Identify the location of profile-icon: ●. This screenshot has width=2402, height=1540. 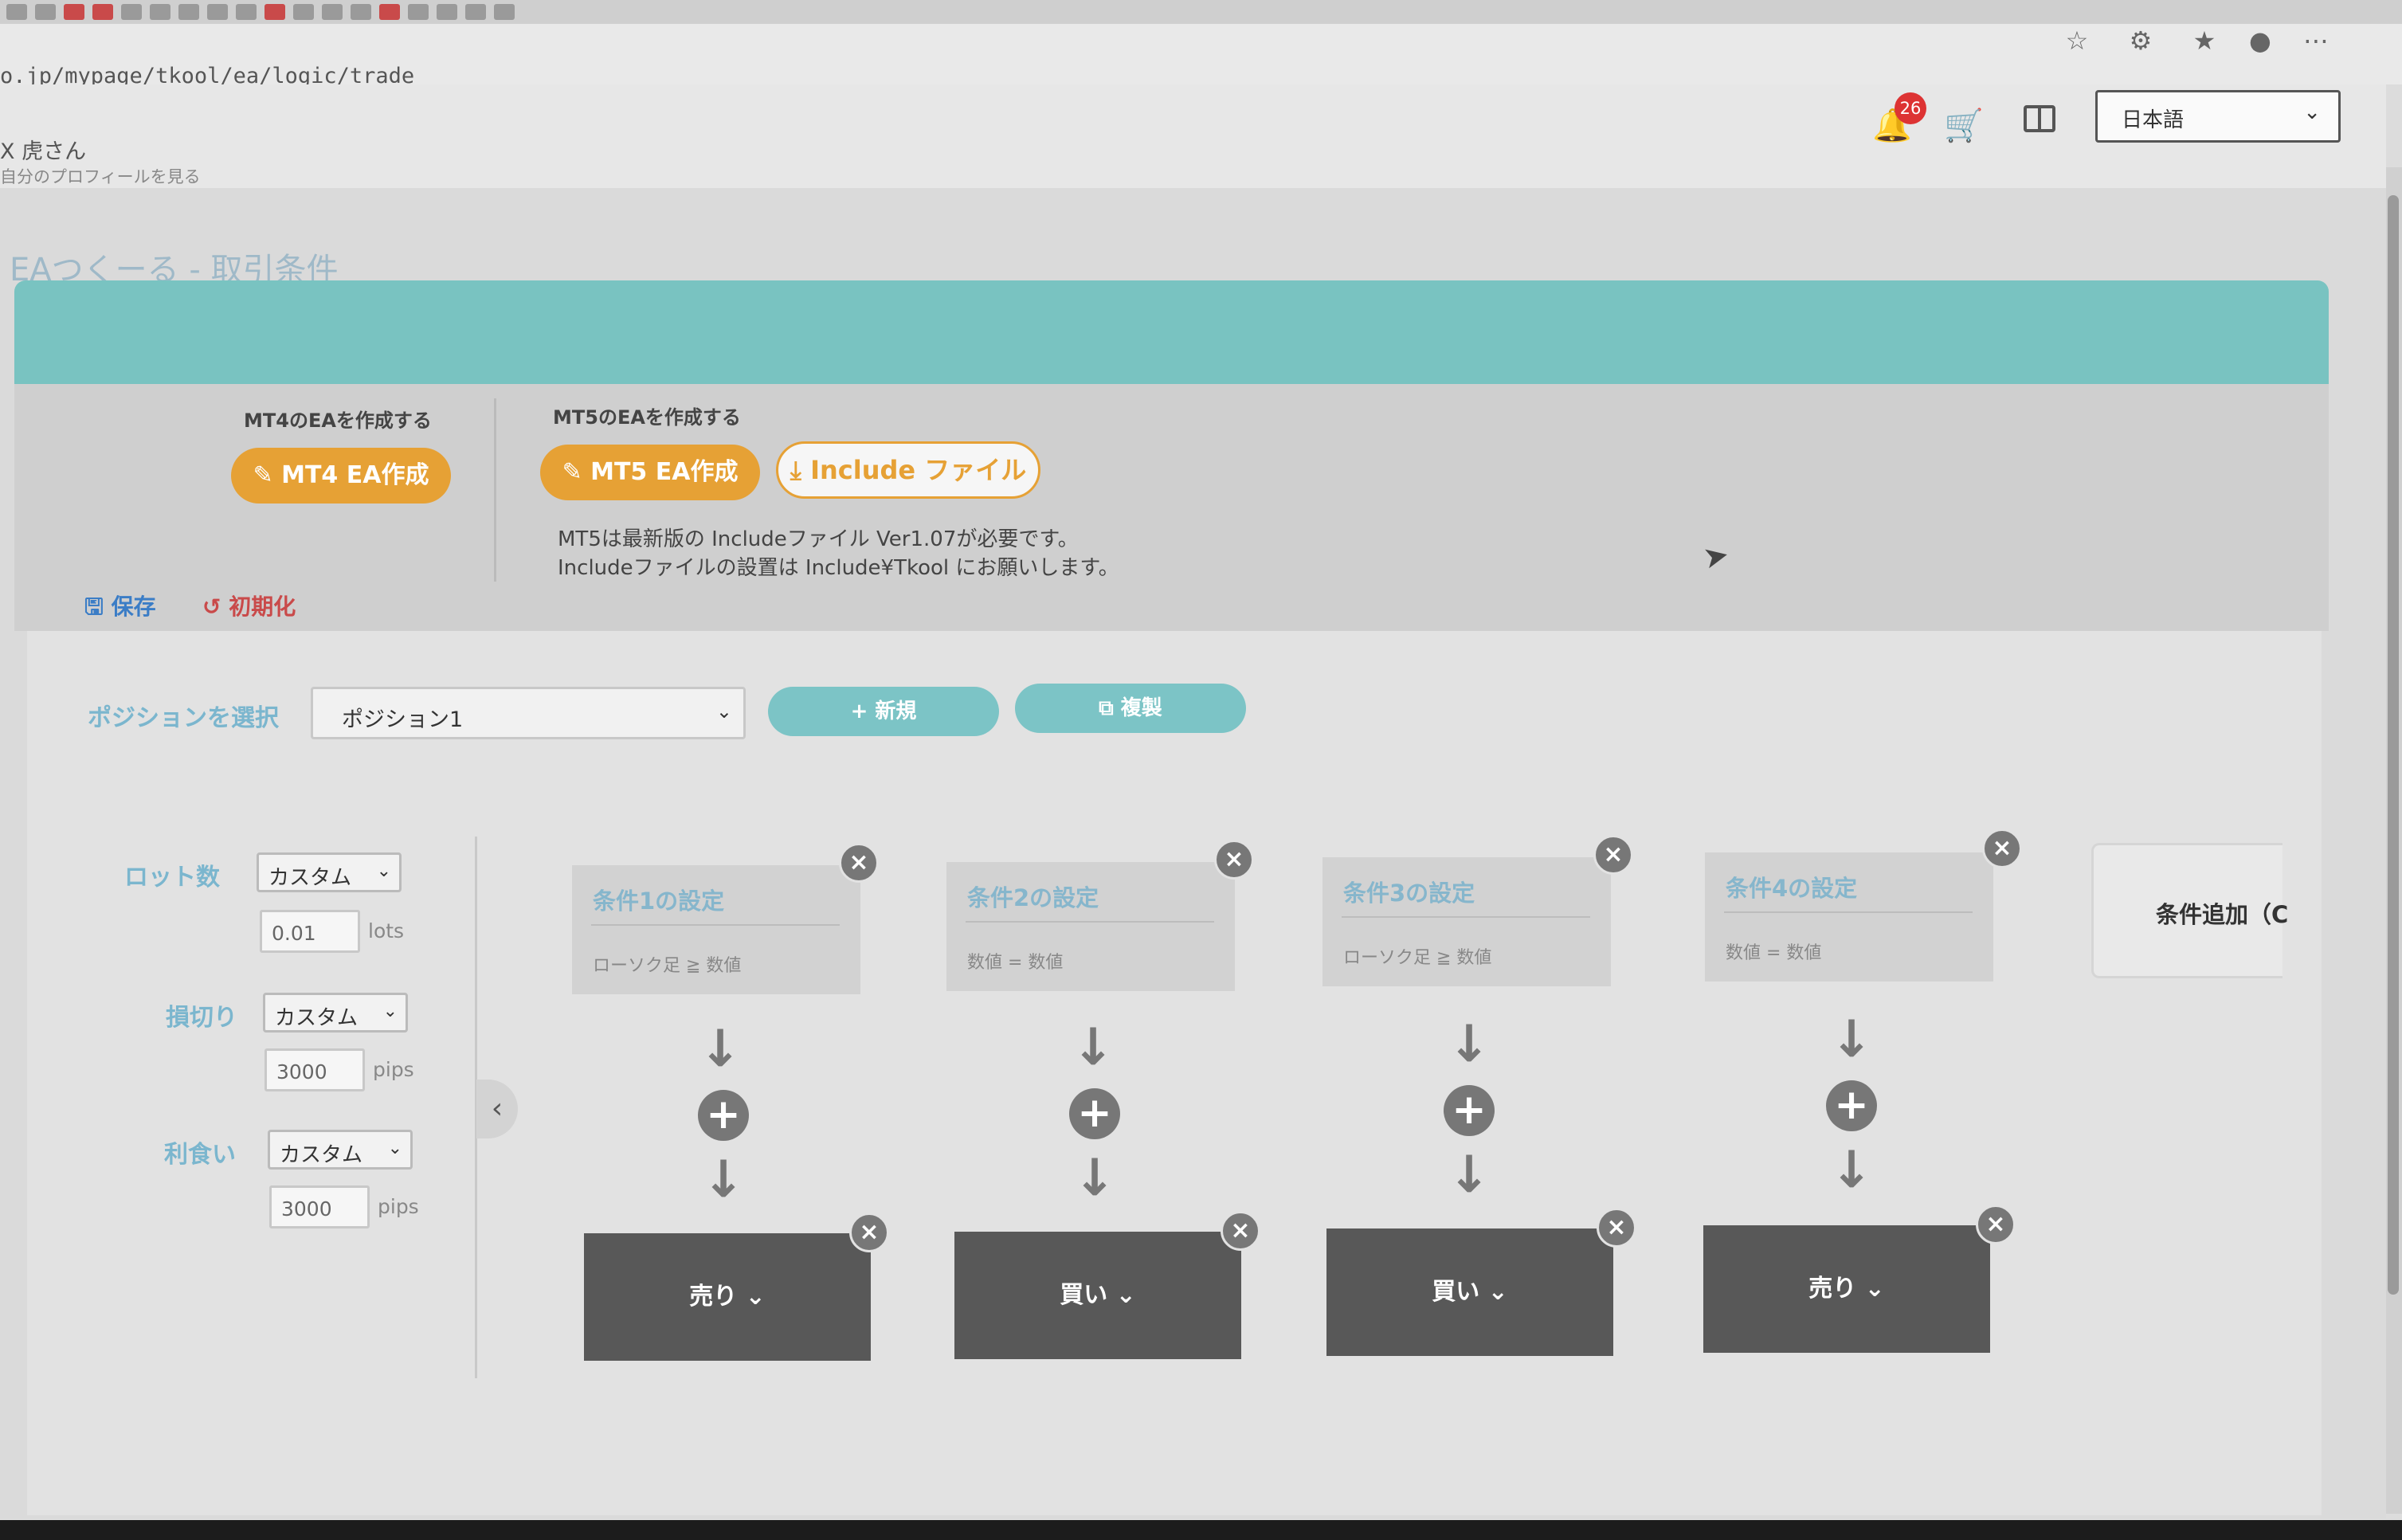
(2260, 40).